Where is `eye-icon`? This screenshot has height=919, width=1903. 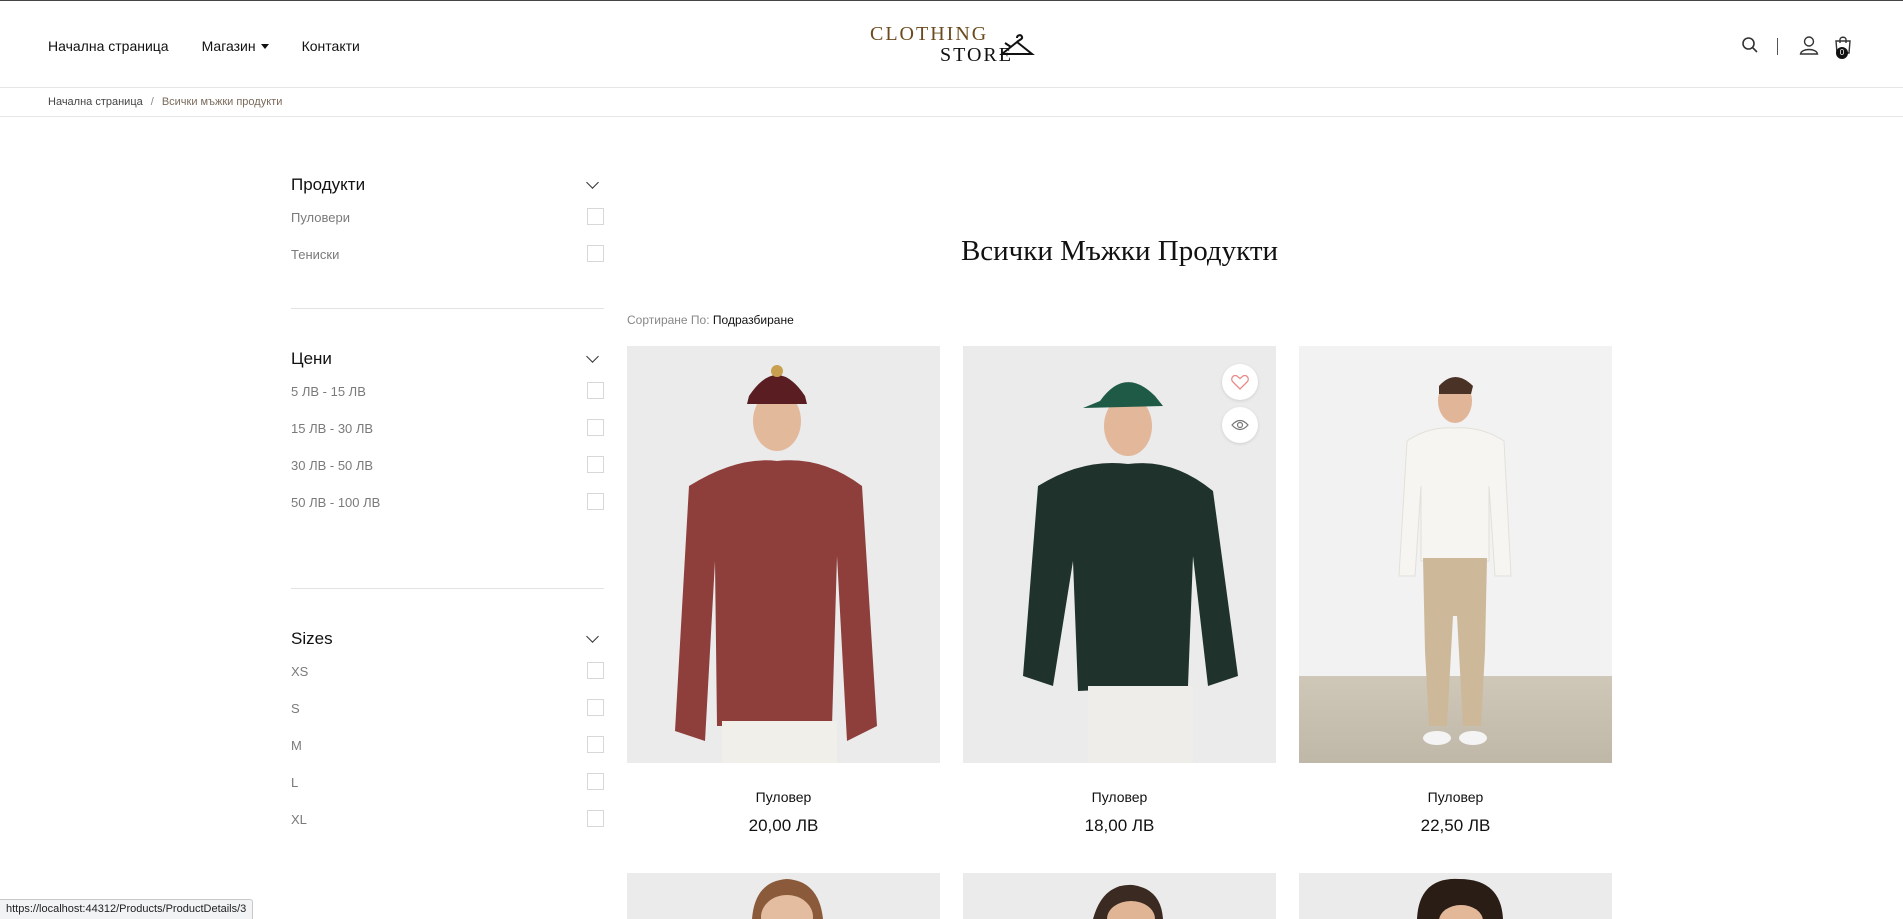
eye-icon is located at coordinates (1240, 425).